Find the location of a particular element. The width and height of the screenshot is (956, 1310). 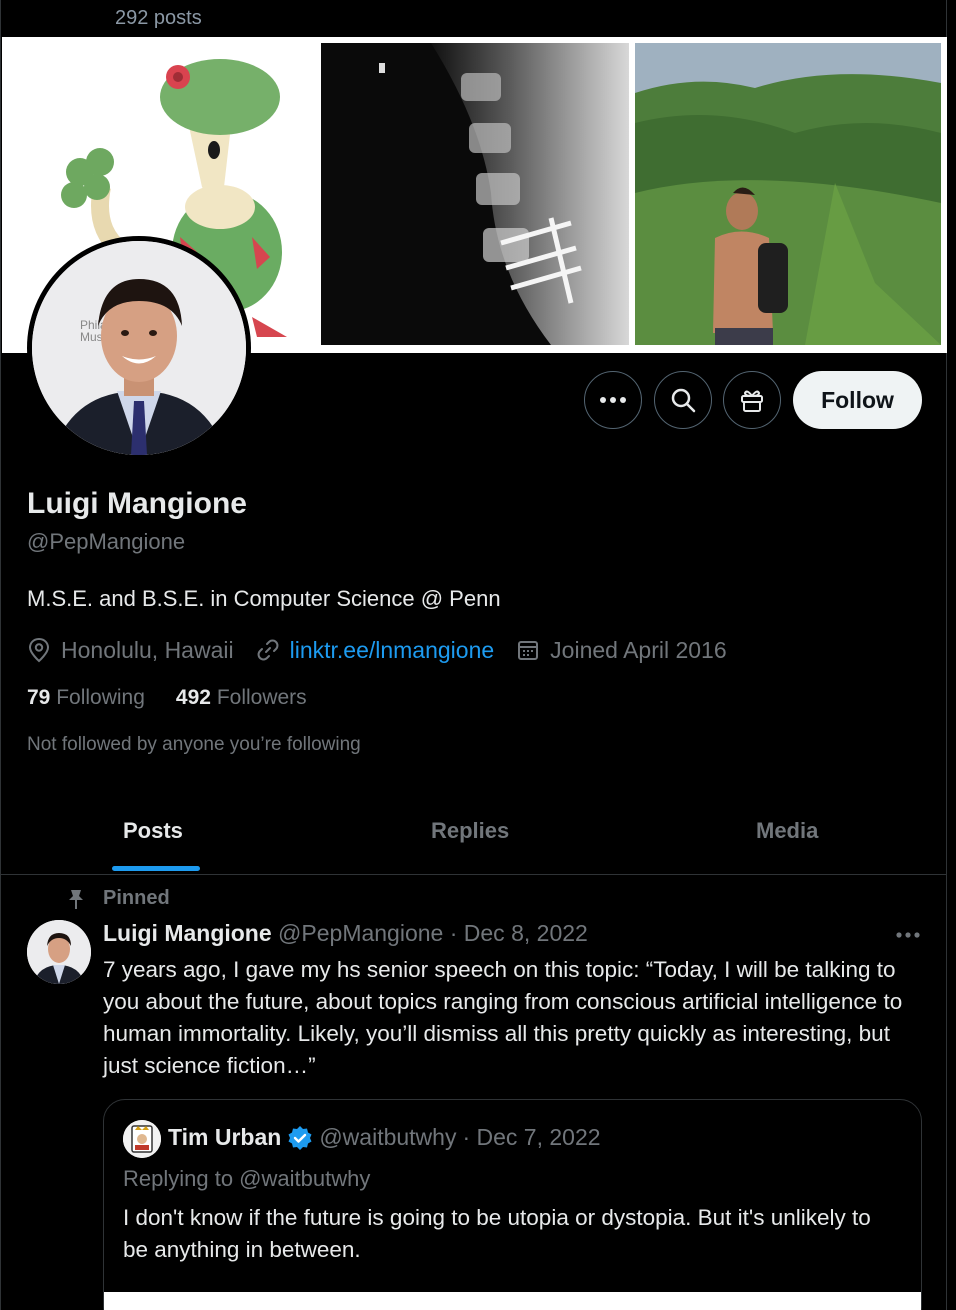

arrow-left-icon is located at coordinates (35, 3).